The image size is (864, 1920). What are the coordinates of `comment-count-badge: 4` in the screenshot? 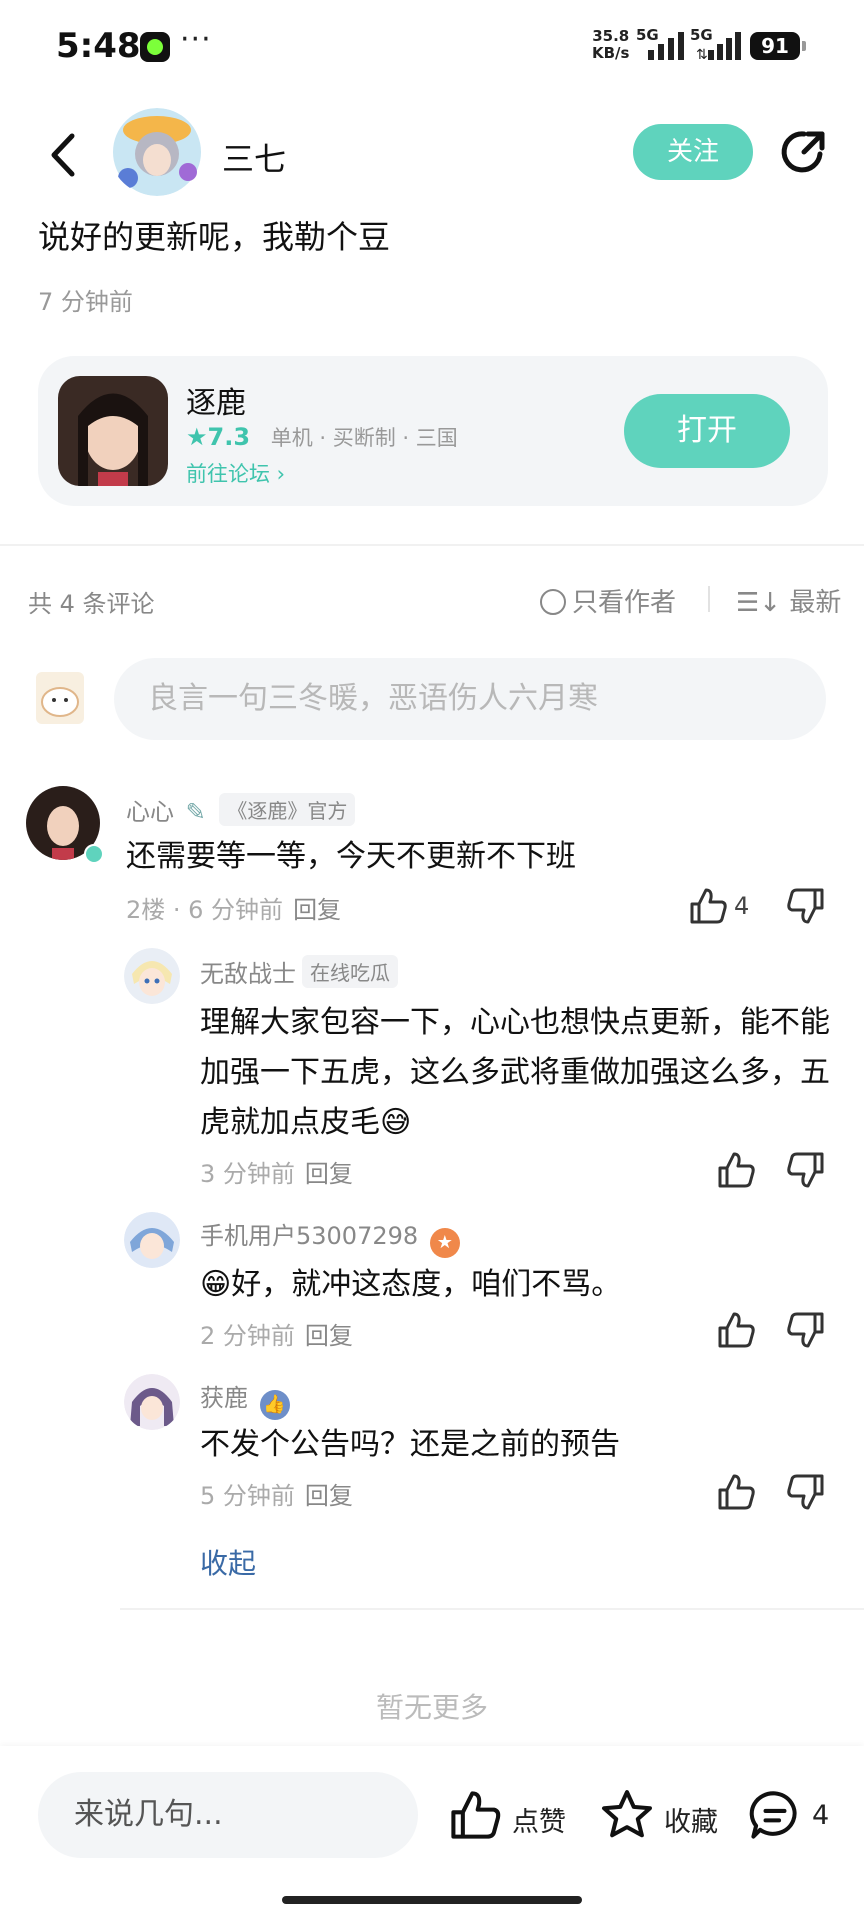 It's located at (820, 1815).